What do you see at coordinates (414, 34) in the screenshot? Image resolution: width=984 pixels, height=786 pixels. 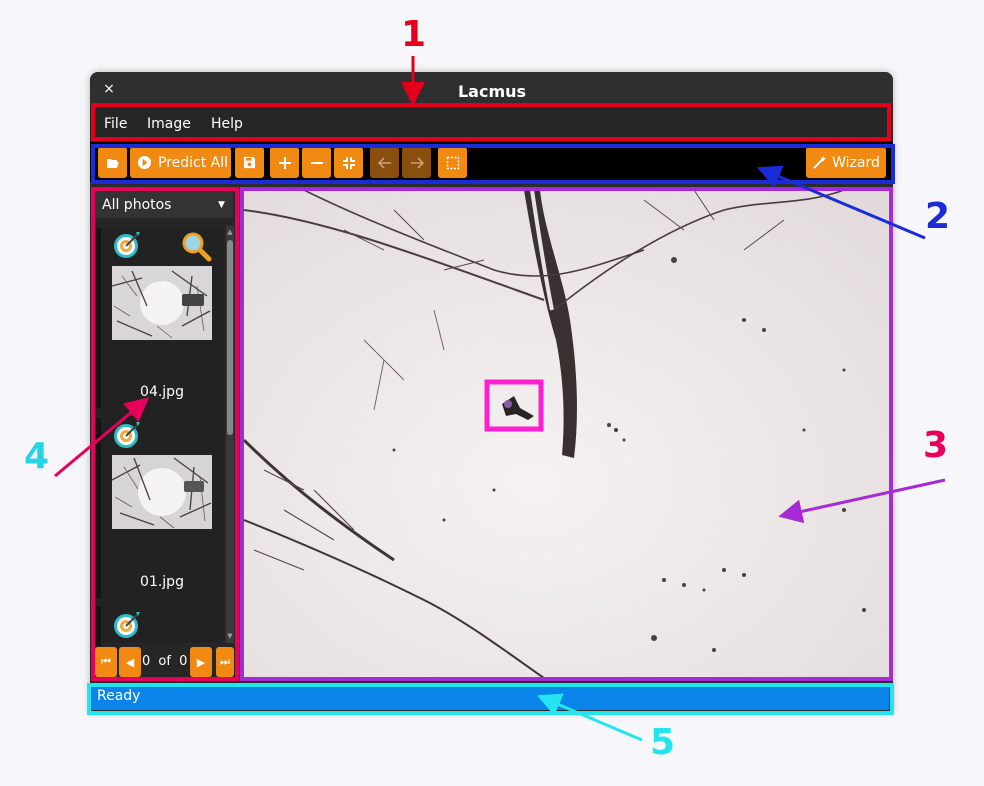 I see `annotation-label-1: 1` at bounding box center [414, 34].